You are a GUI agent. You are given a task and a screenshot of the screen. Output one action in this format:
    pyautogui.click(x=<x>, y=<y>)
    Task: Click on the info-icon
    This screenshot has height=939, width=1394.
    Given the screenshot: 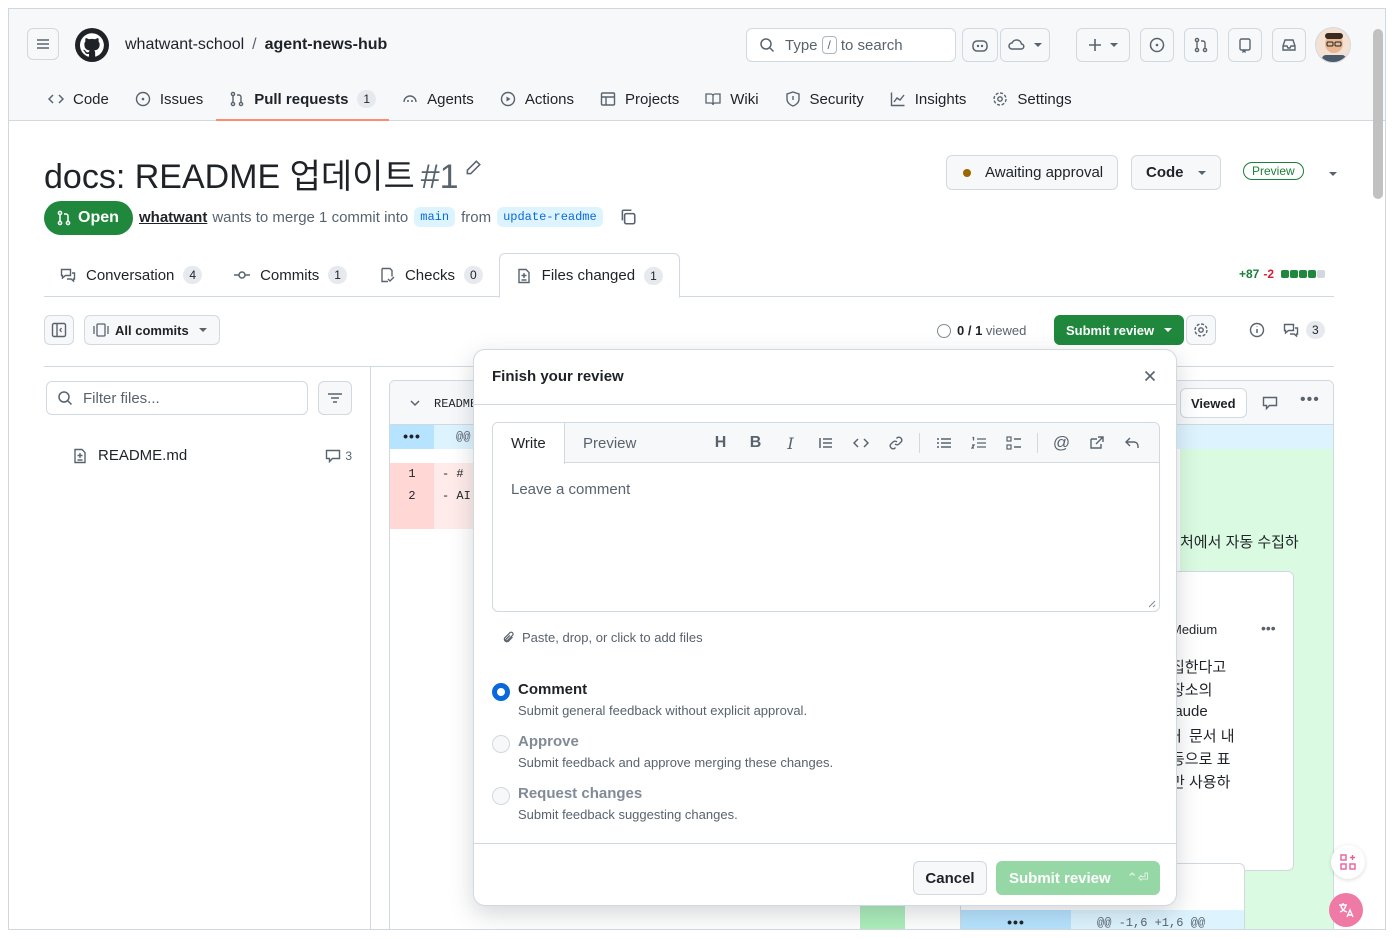 What is the action you would take?
    pyautogui.click(x=1257, y=330)
    